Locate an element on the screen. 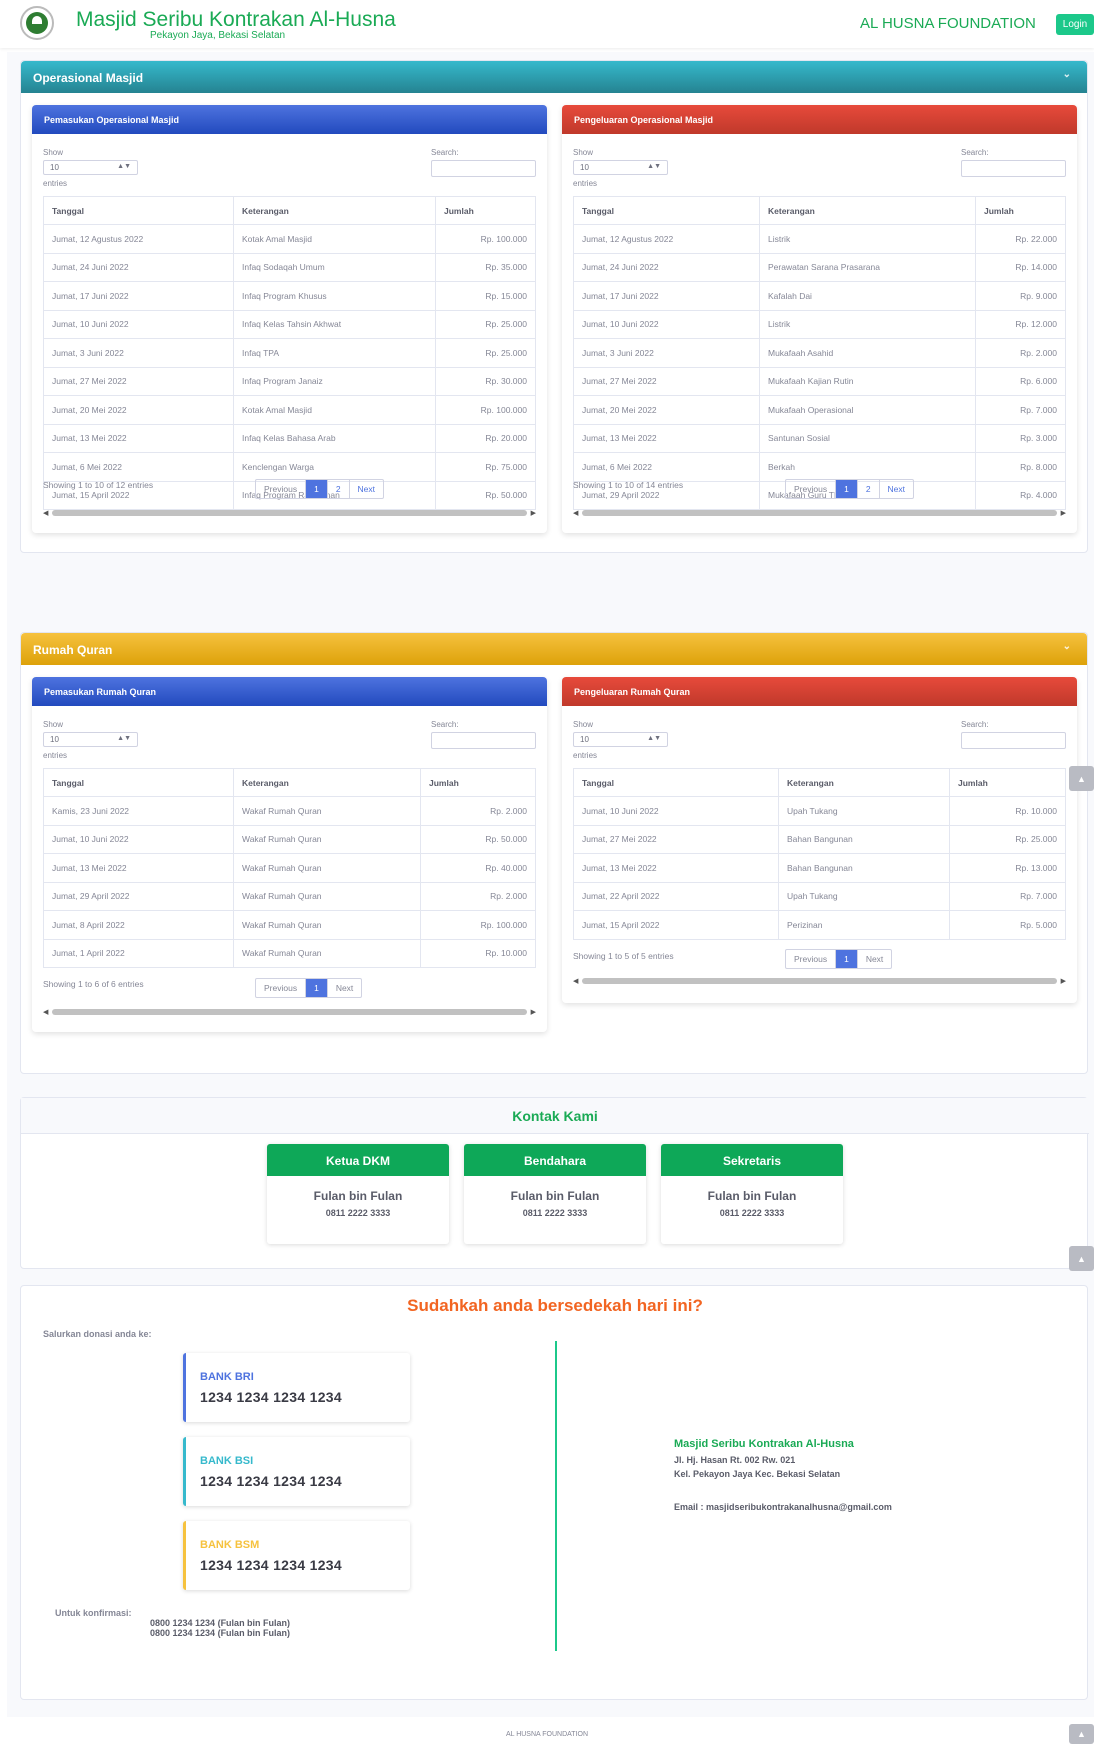 This screenshot has height=1744, width=1094. table-row: Jumat, 22 April 2022 Upah Tukang Rp. 7.000 is located at coordinates (819, 896).